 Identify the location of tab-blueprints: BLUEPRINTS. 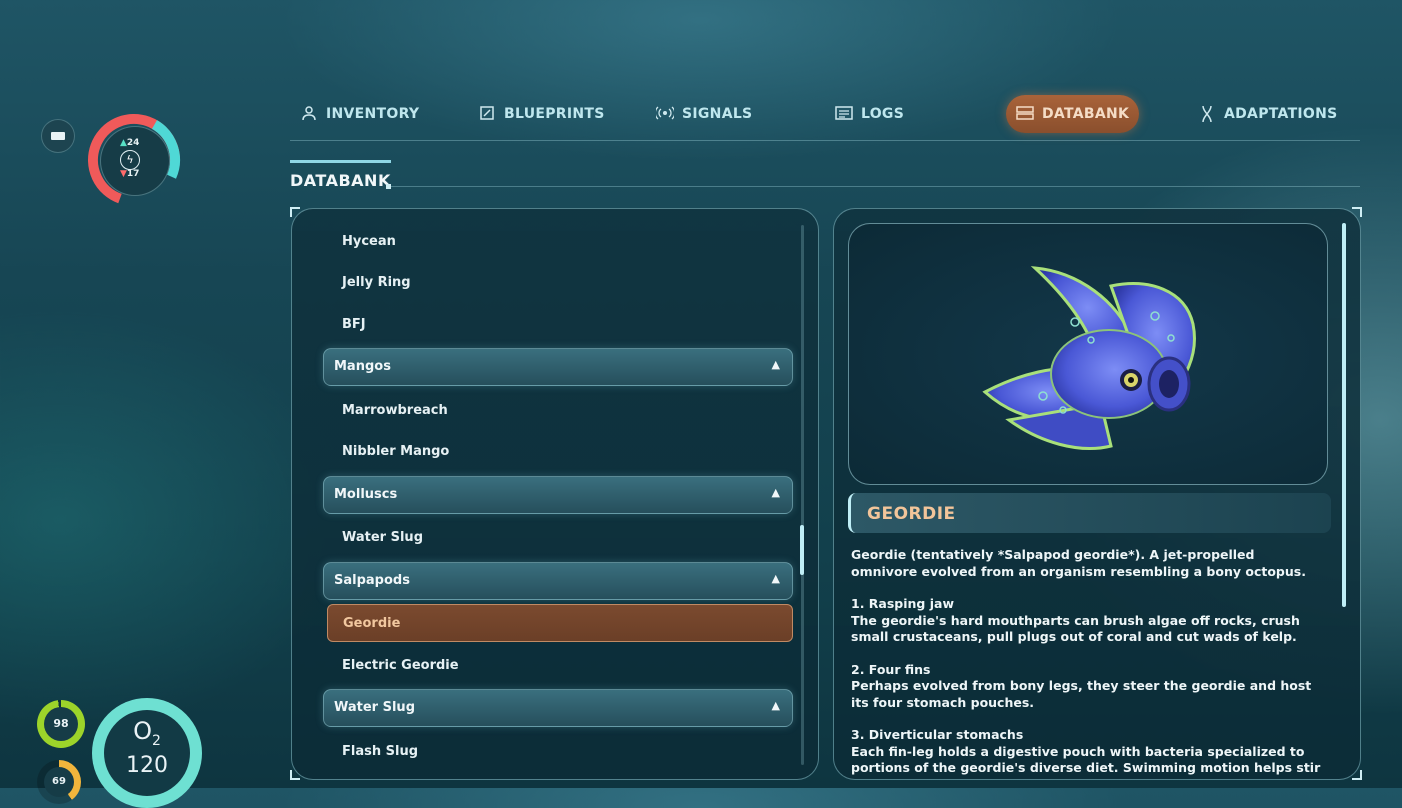
(541, 114).